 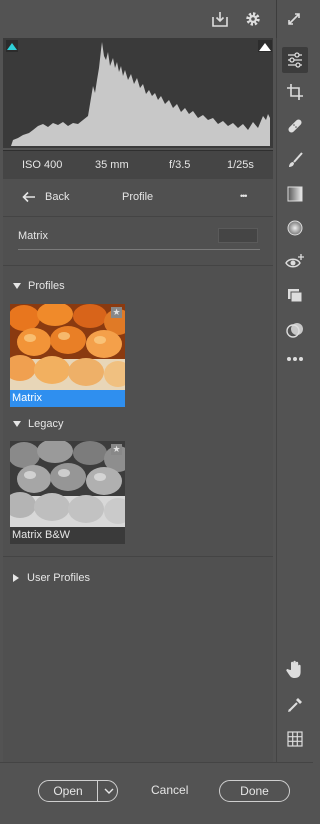 I want to click on crop-icon, so click(x=295, y=92).